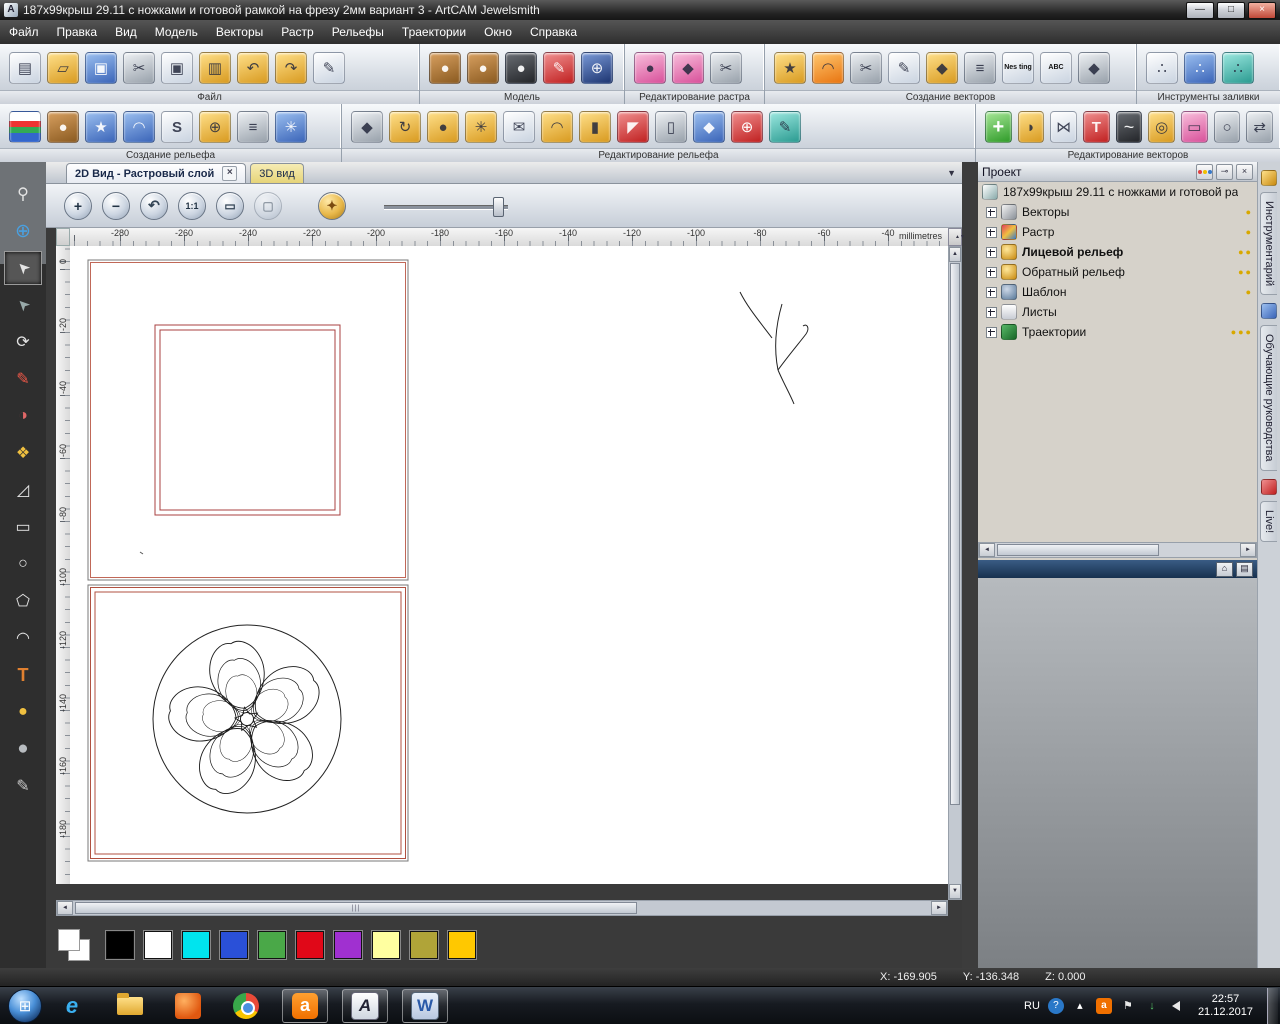  Describe the element at coordinates (78, 205) in the screenshot. I see `zoom-in-button: +` at that location.